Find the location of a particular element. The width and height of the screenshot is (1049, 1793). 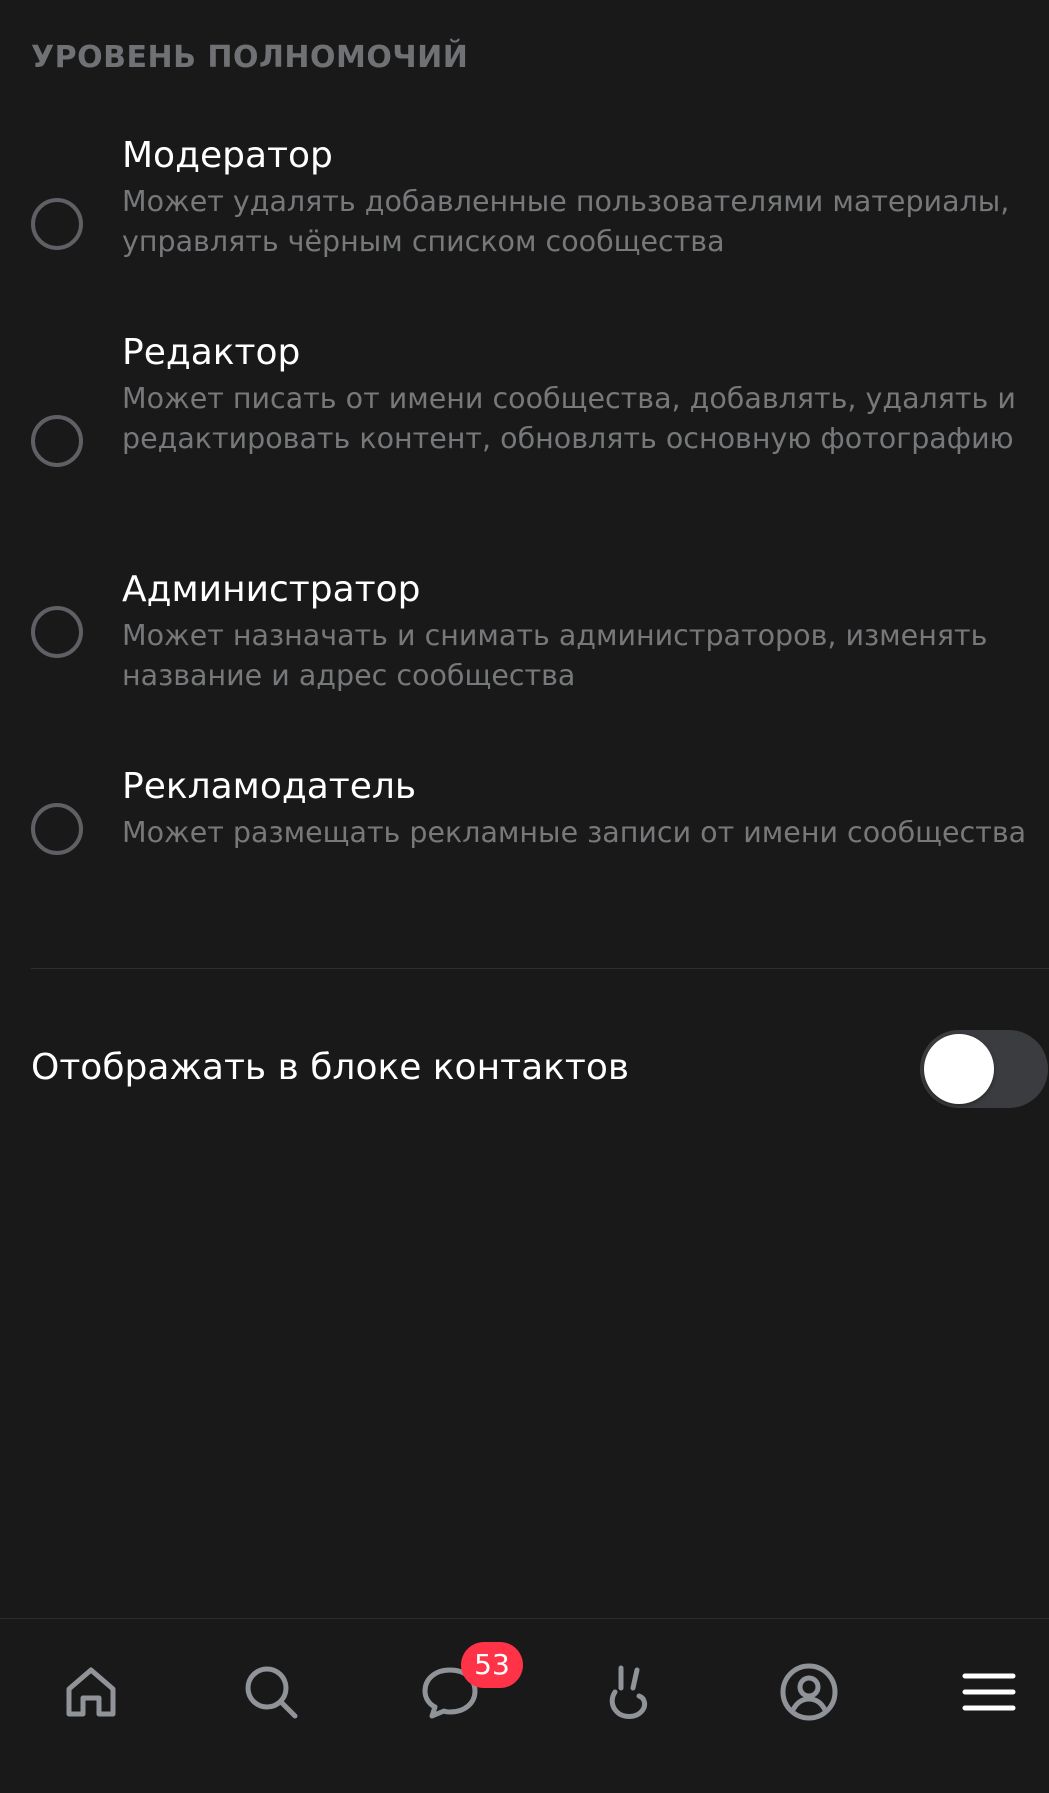

menu-icon is located at coordinates (989, 1692).